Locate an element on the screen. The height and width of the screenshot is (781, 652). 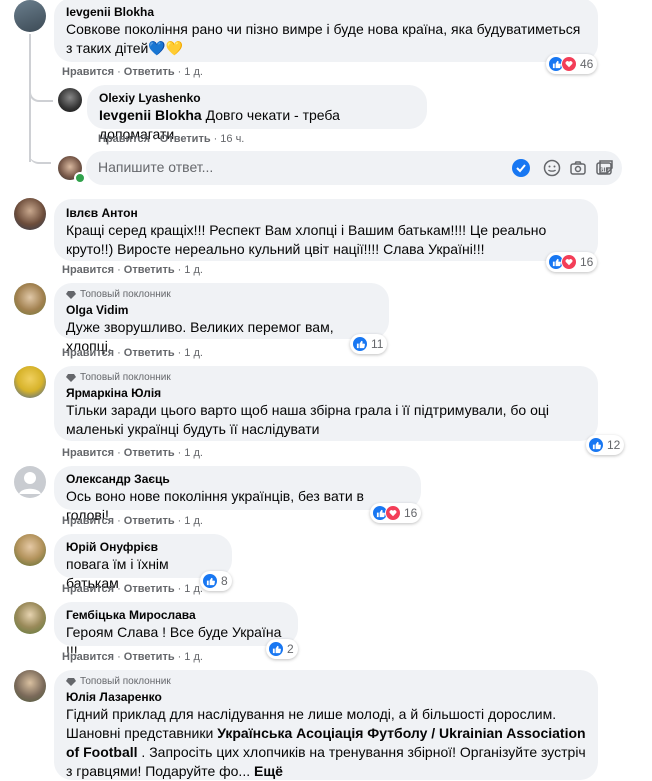
sticker-icon is located at coordinates (606, 167).